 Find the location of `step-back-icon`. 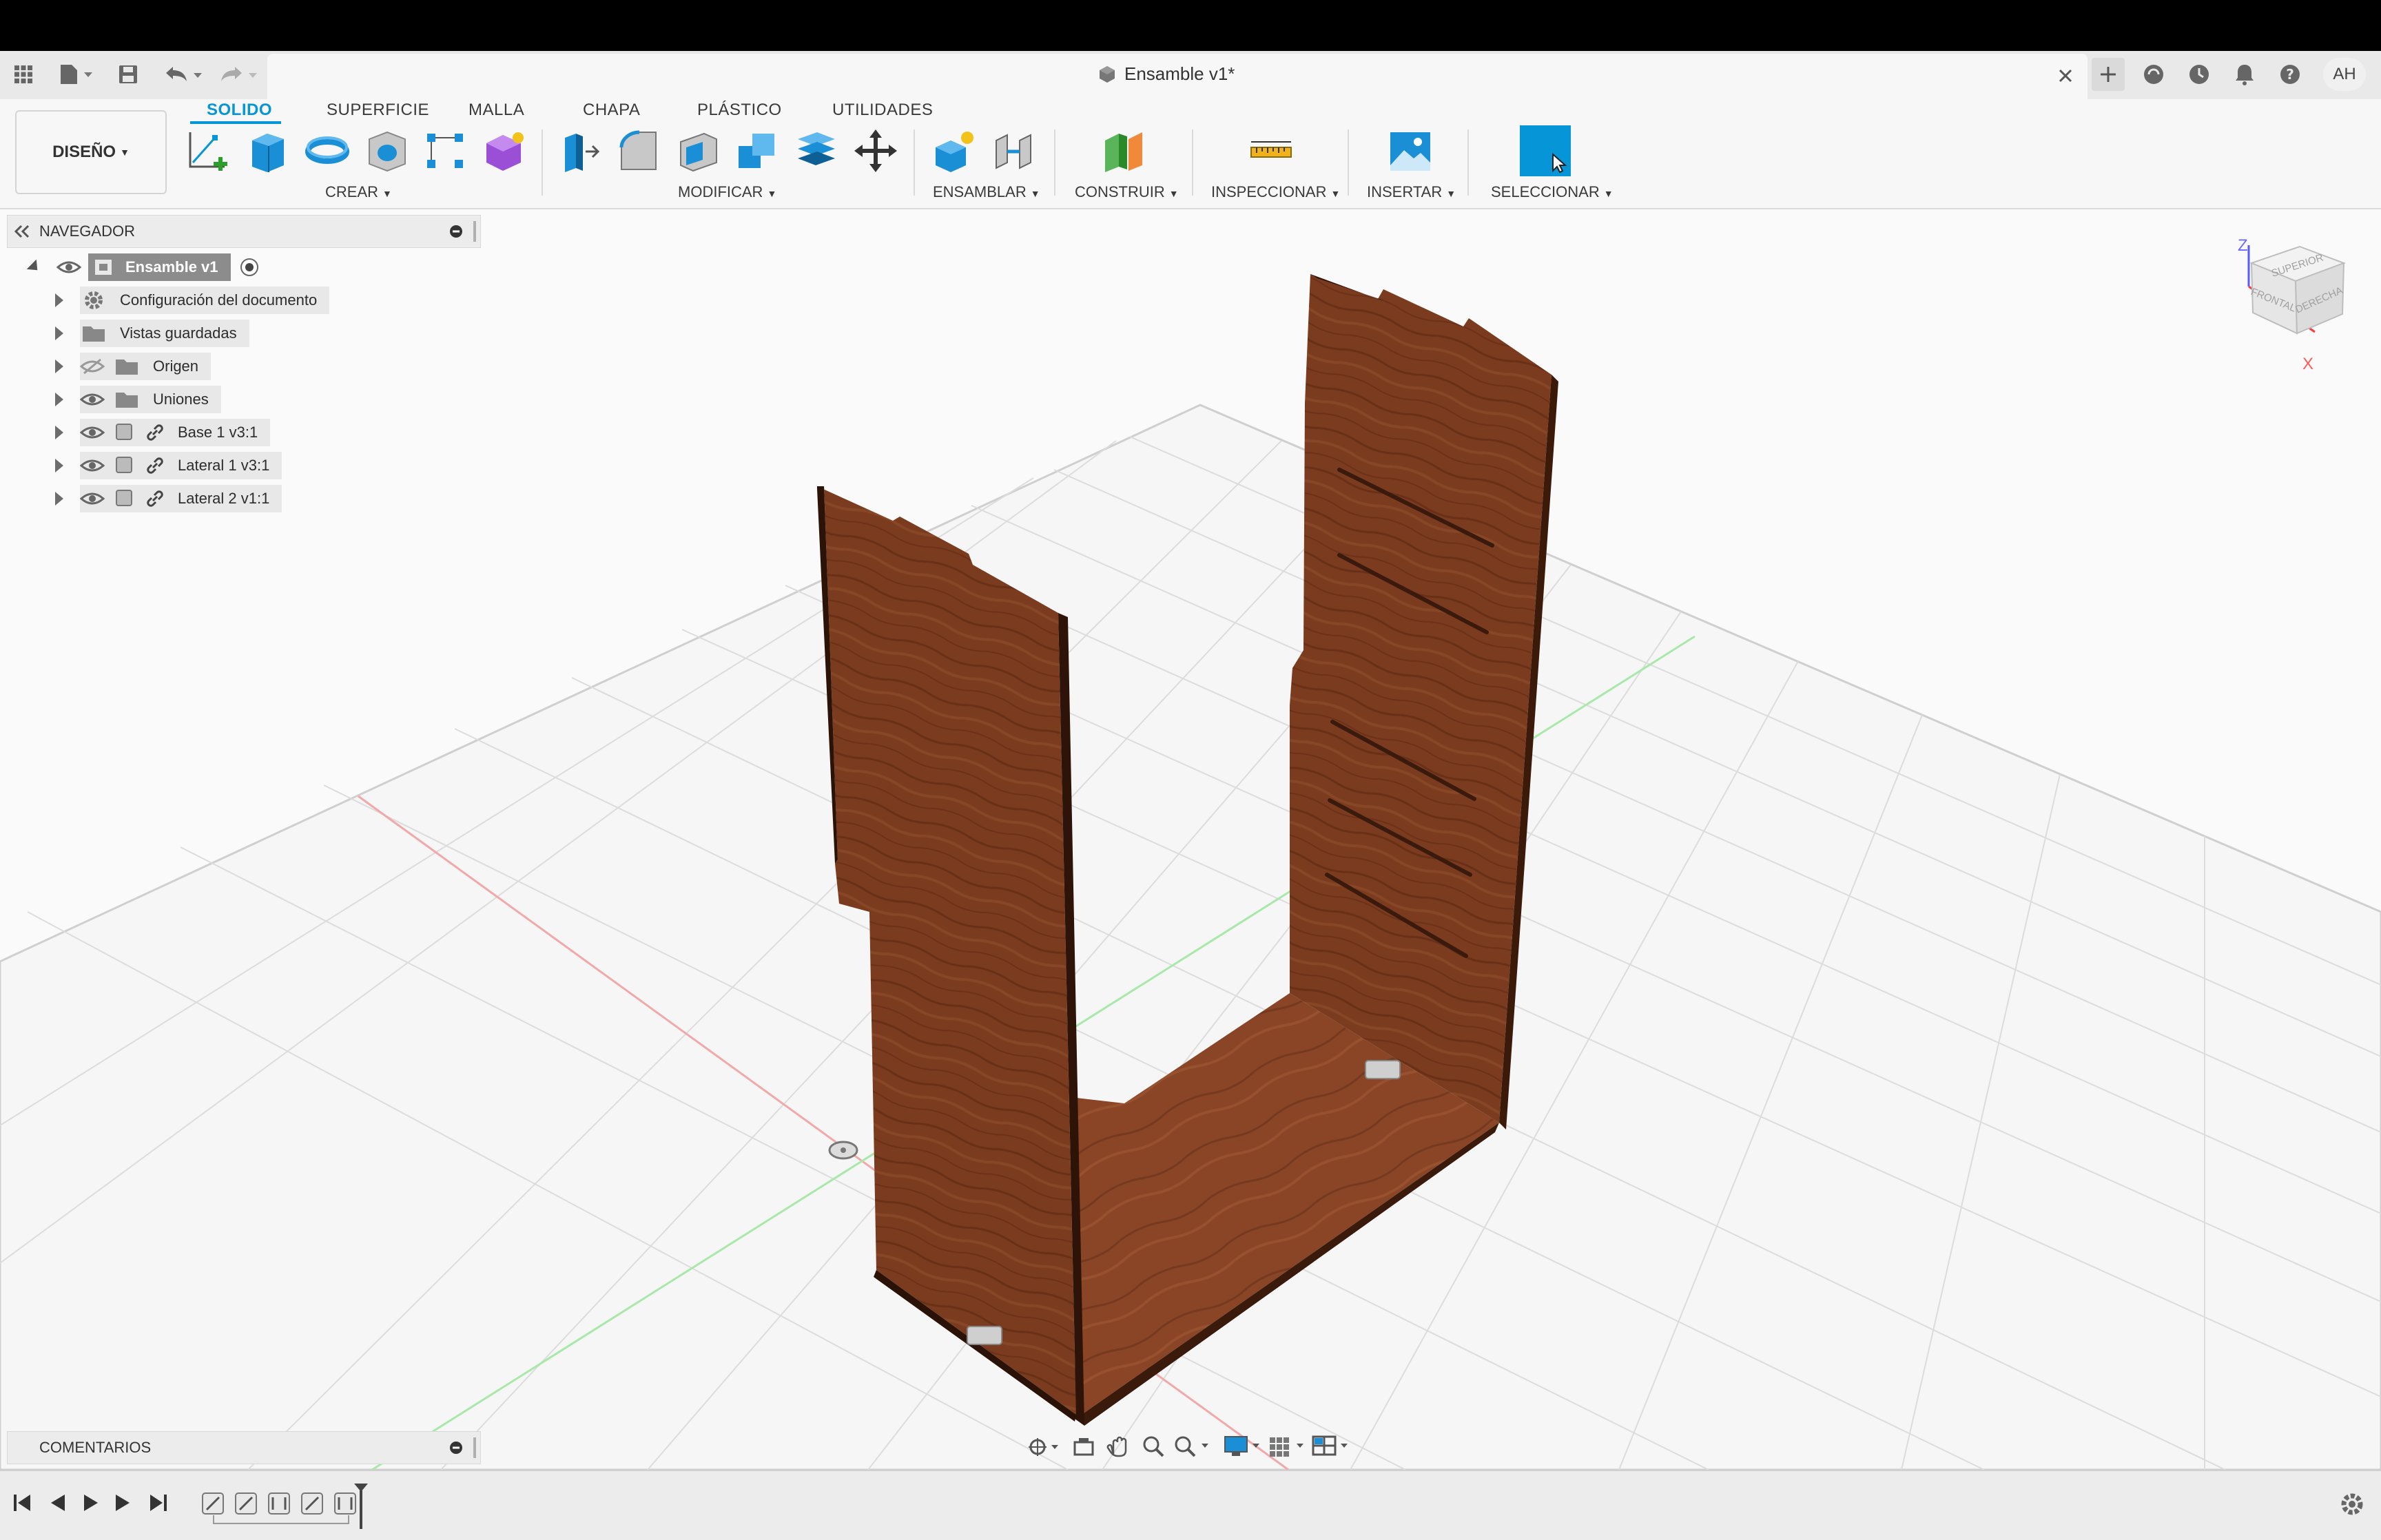

step-back-icon is located at coordinates (58, 1503).